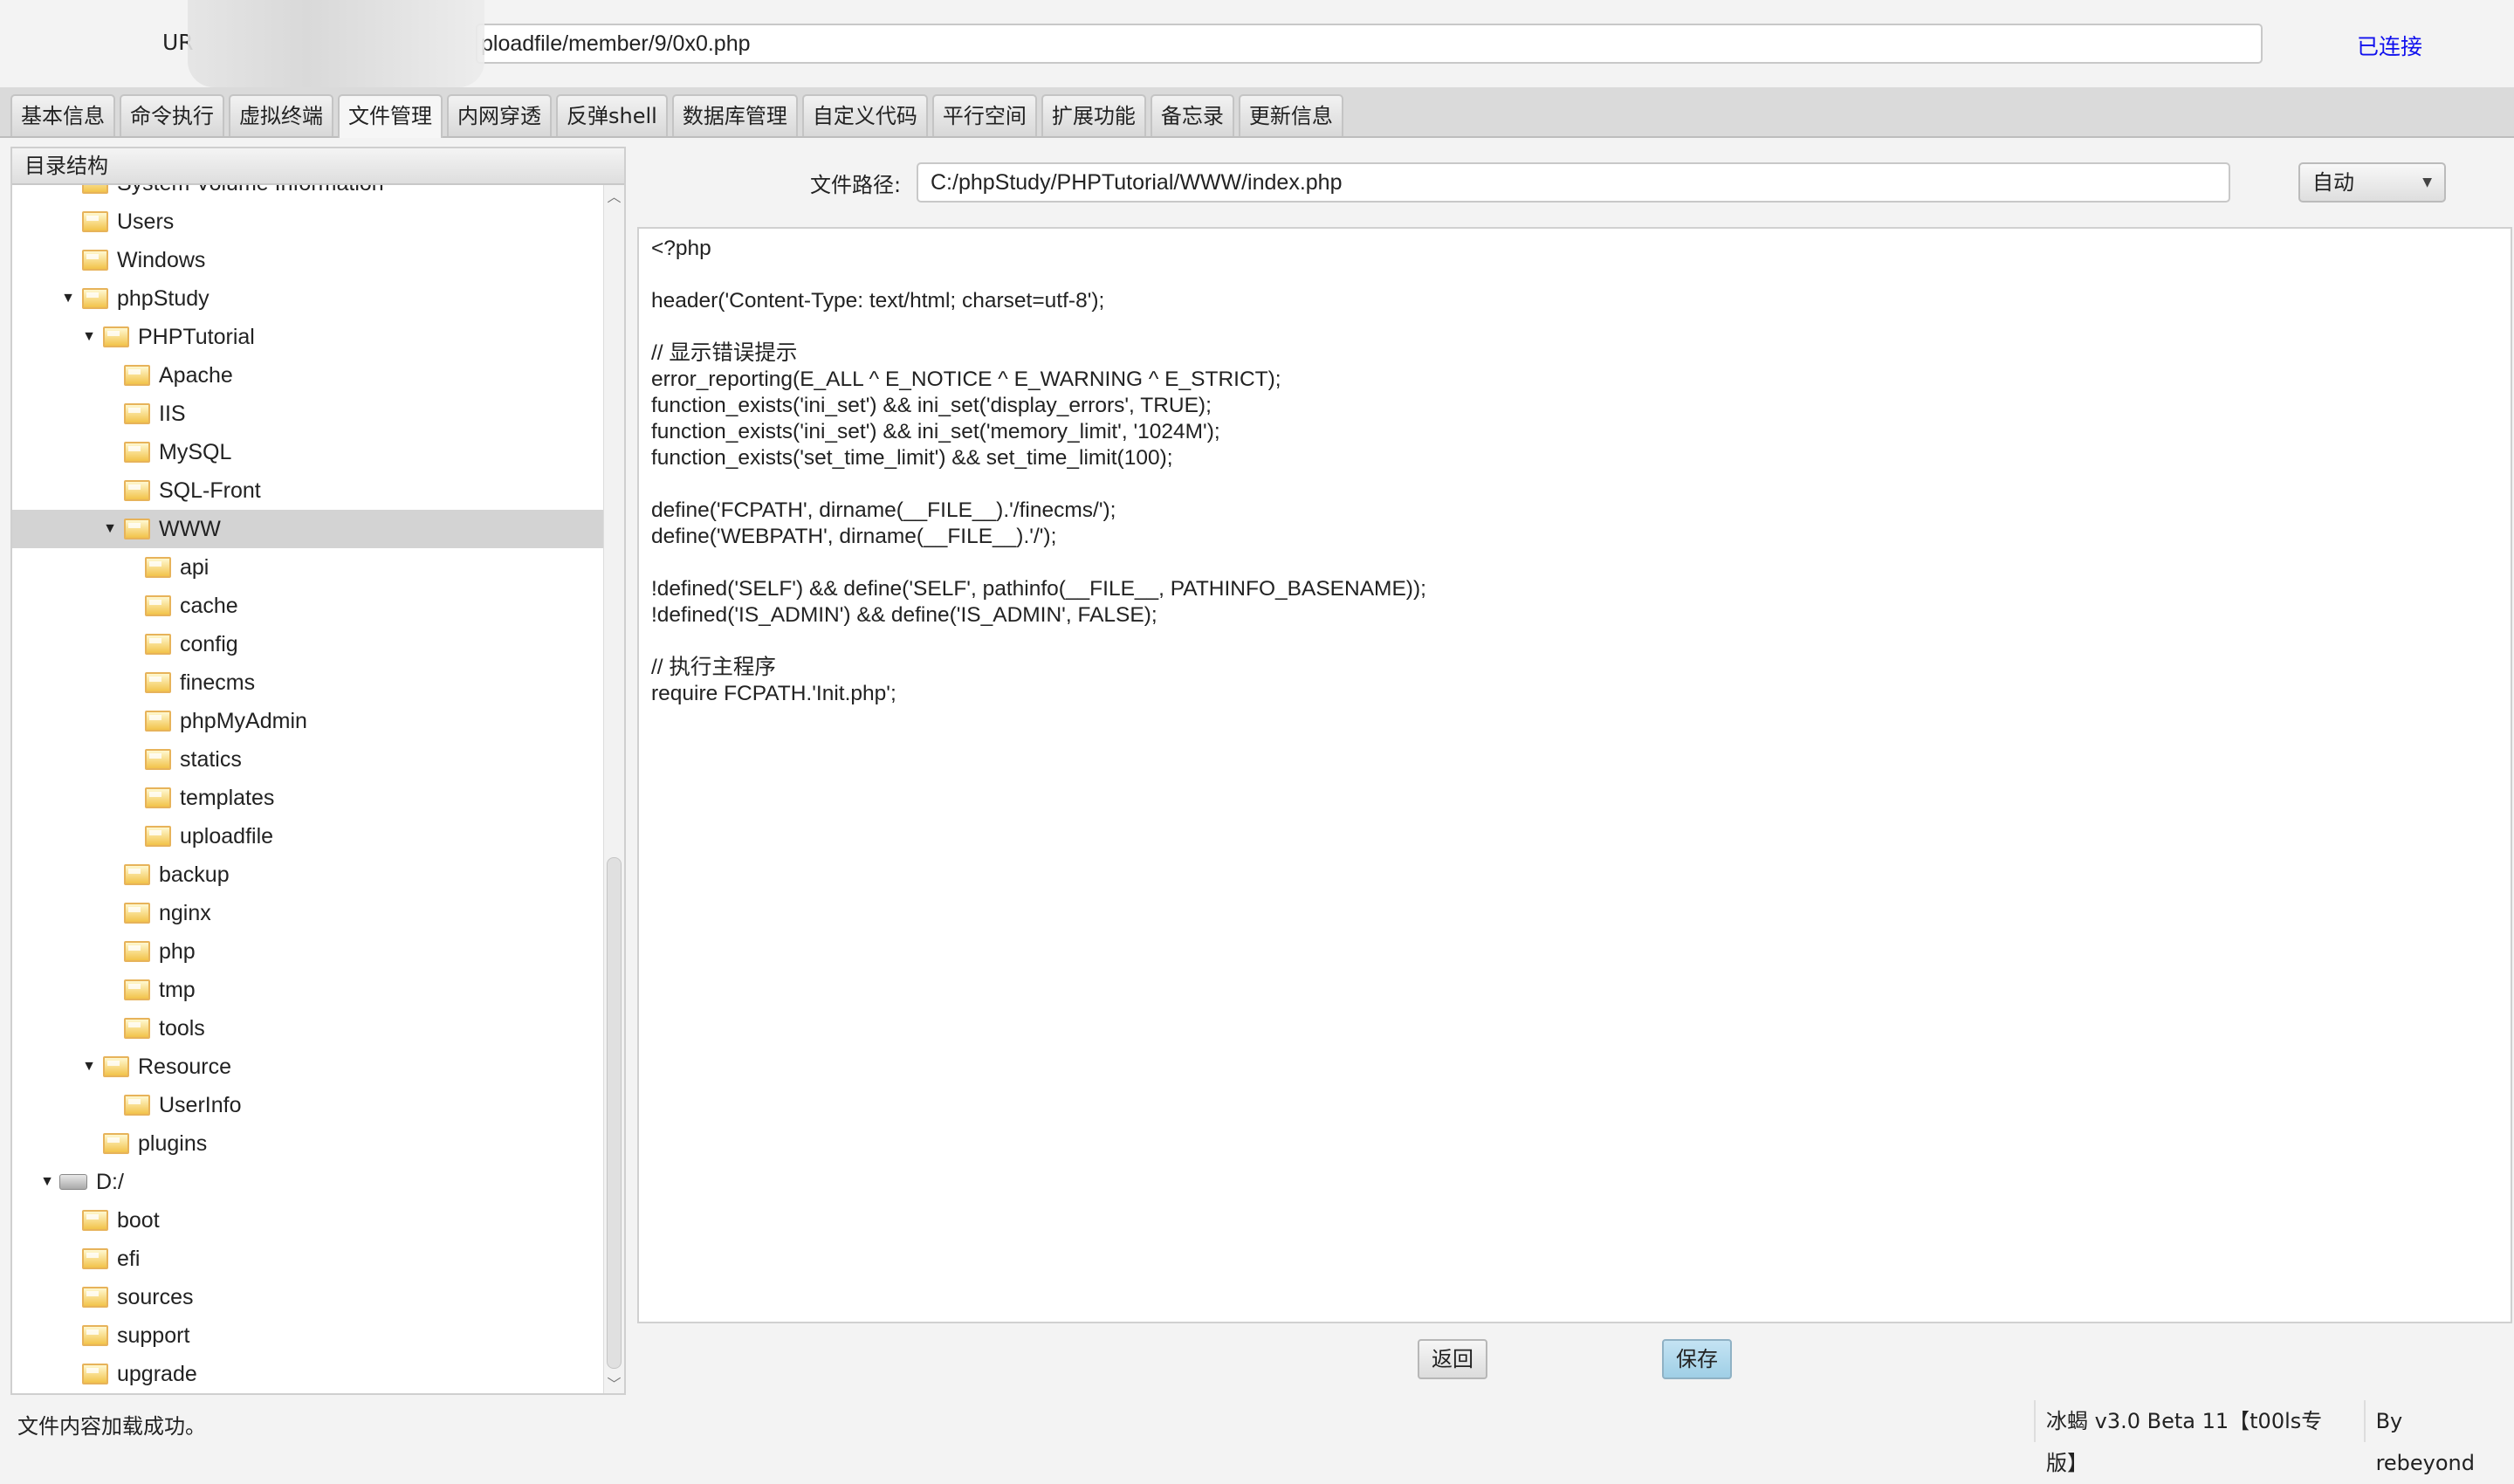 This screenshot has height=1484, width=2514. Describe the element at coordinates (309, 1374) in the screenshot. I see `tree-item: upgrade` at that location.